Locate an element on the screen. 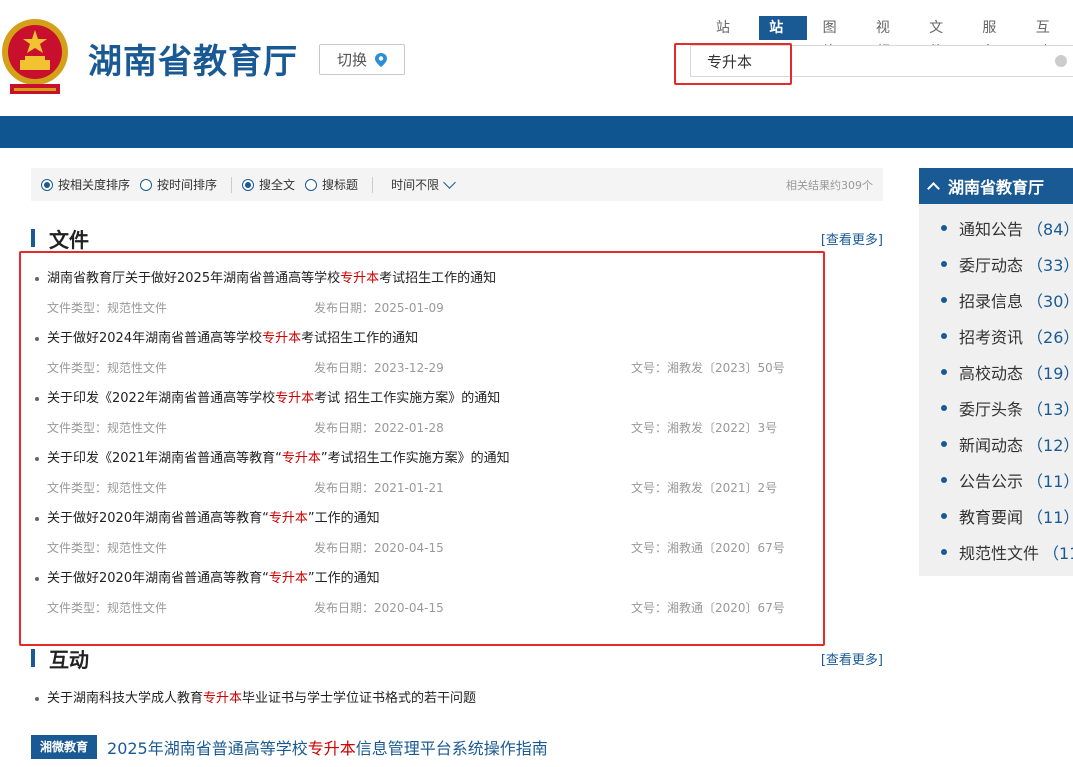 This screenshot has height=767, width=1073. sidebar-category-item: 高校动态（19） is located at coordinates (996, 372).